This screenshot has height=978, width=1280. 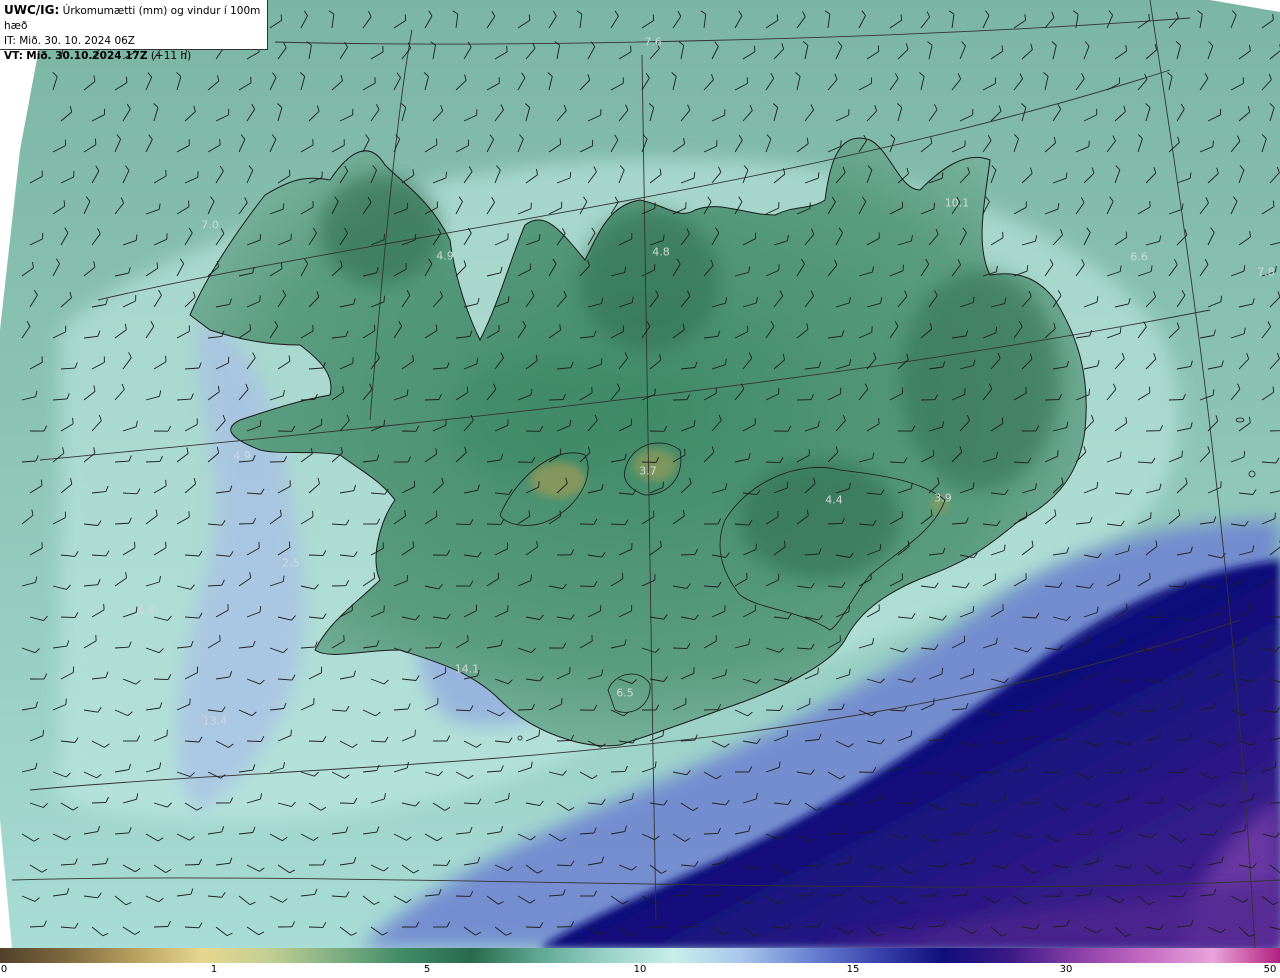 I want to click on valid-time: Mið. 30.10.2024 17Z, so click(x=87, y=56).